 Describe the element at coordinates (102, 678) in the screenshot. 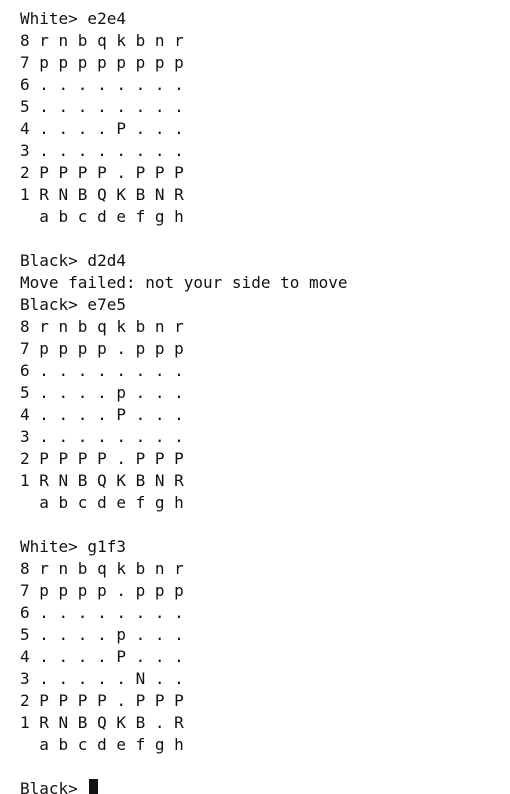

I see `terminal-line: 3 . . . . . N . .` at that location.